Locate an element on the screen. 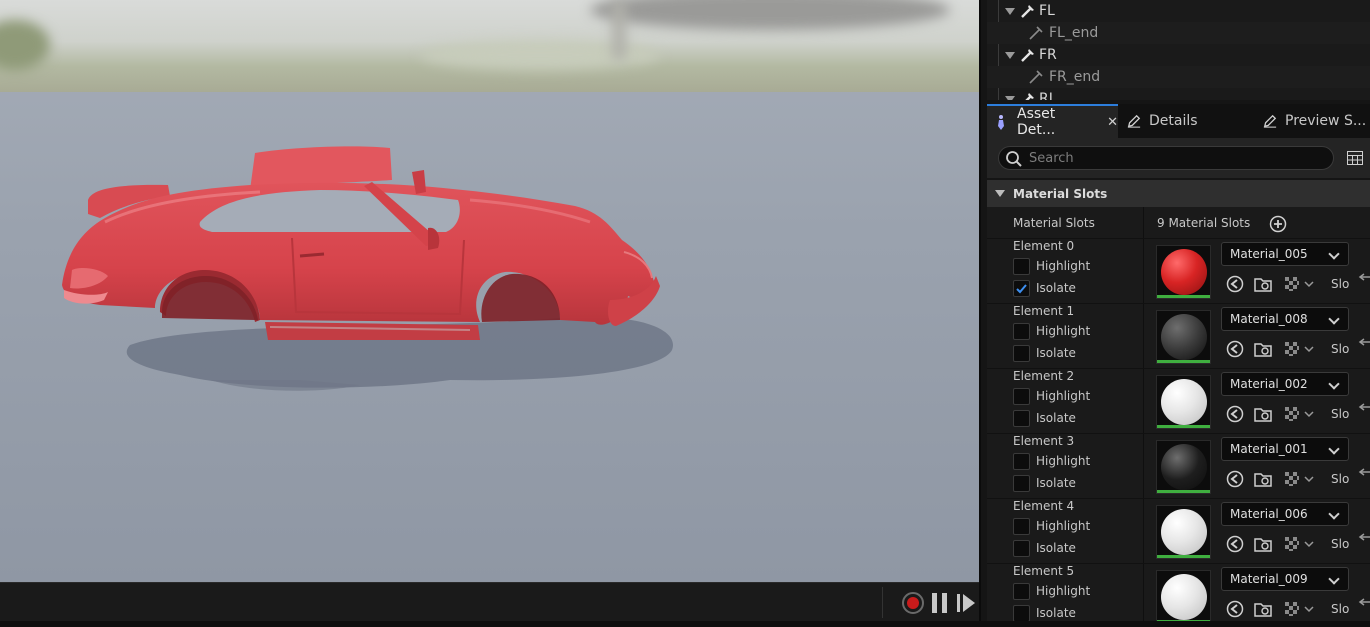  material-combo: Material_008 is located at coordinates (1285, 319).